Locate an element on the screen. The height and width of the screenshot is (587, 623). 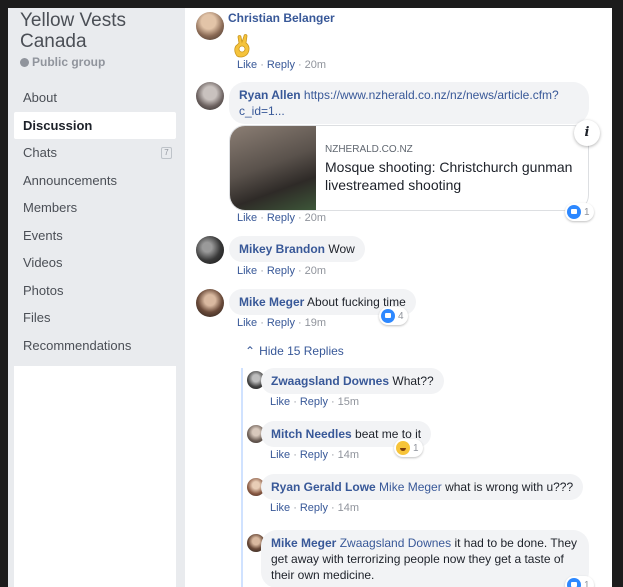
reply-author: Ryan Gerald Lowe is located at coordinates (323, 487).